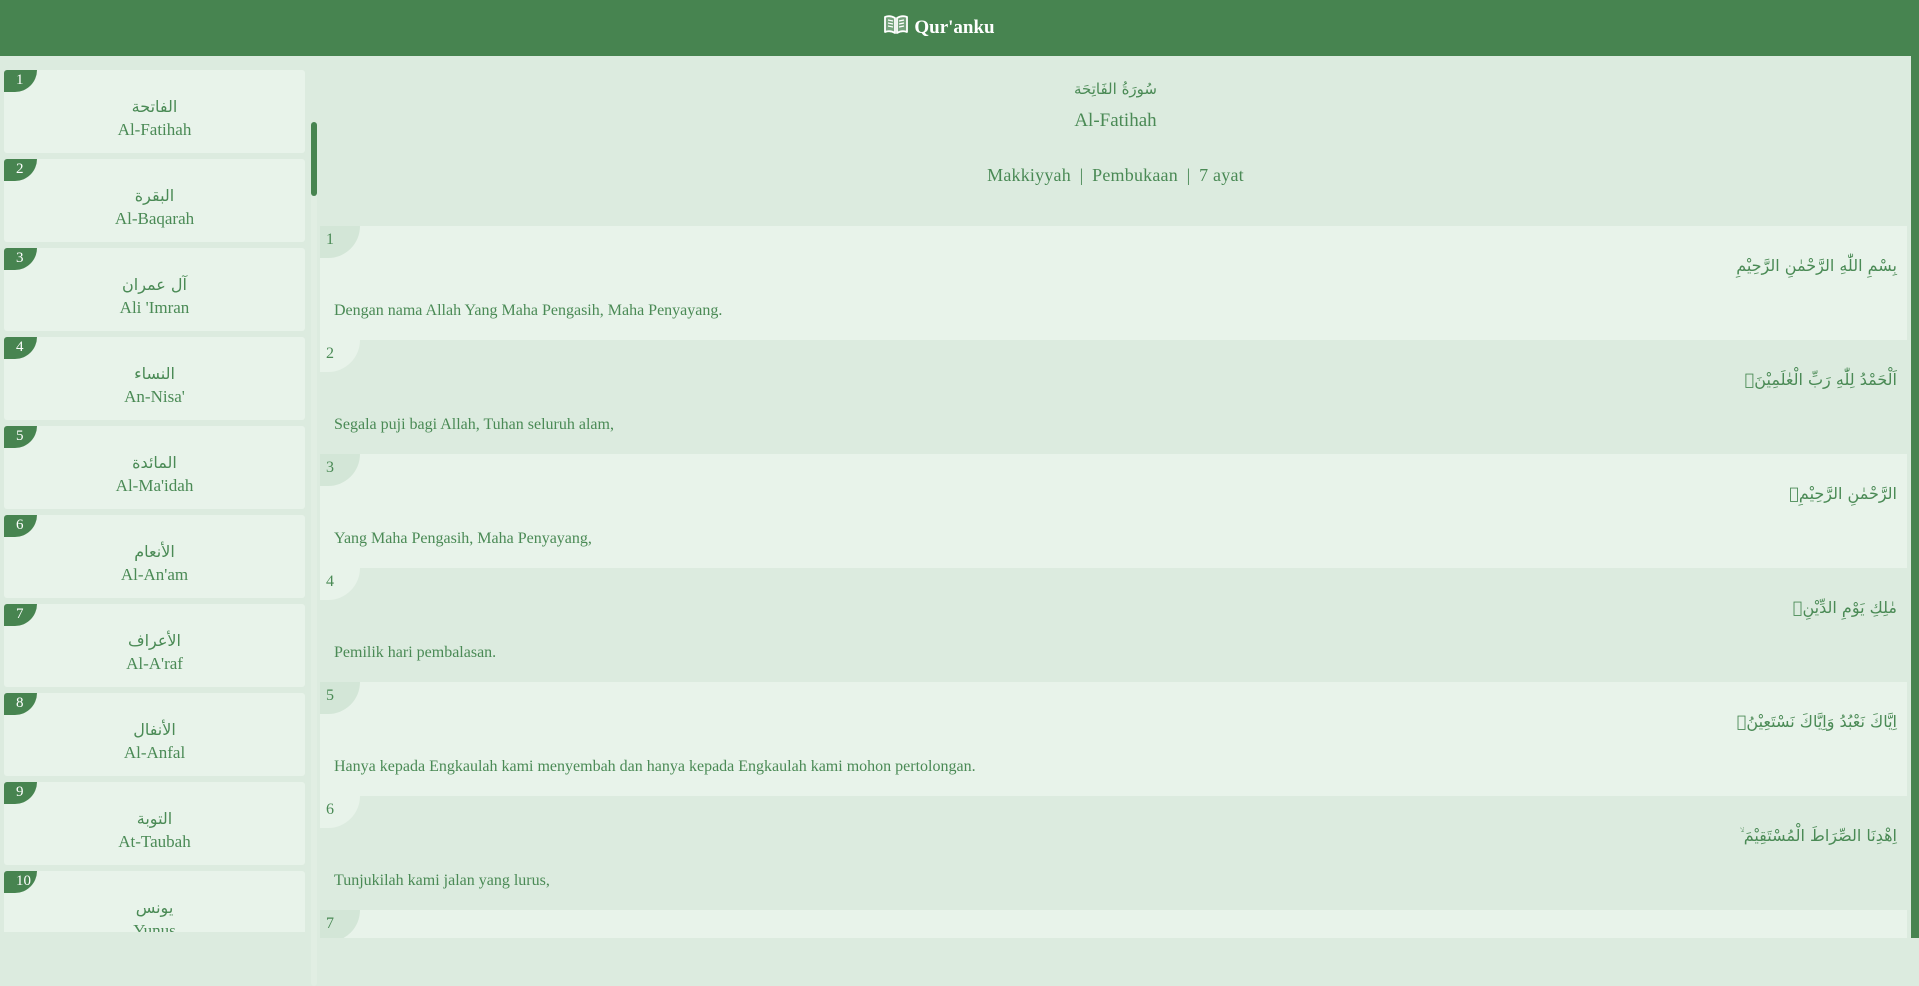 Image resolution: width=1919 pixels, height=986 pixels. I want to click on ayah-arabic-text: اِهْدِنَا الصِّرَاطَ الْمُسْتَقِيْمَ ۙ, so click(1818, 835).